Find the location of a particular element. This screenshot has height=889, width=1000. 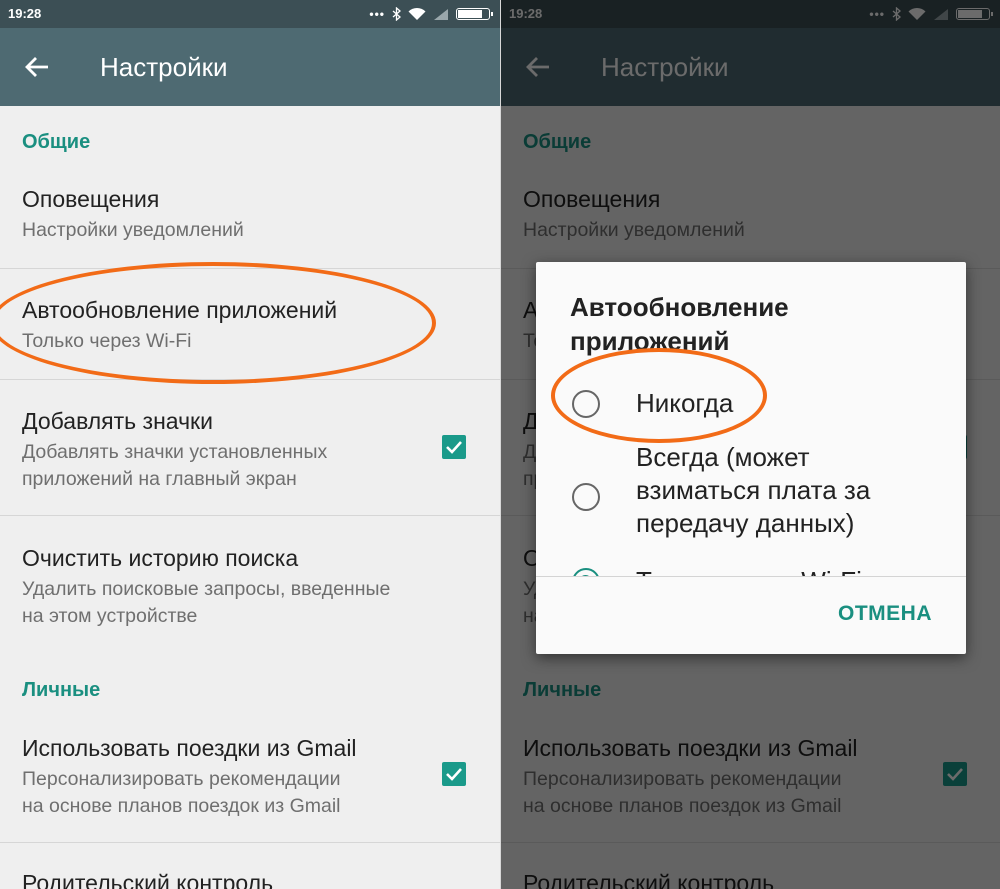

wifi-icon is located at coordinates (417, 13).